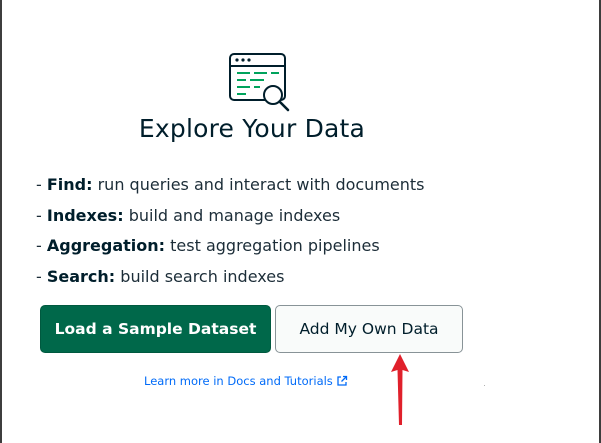 Image resolution: width=601 pixels, height=443 pixels. What do you see at coordinates (238, 381) in the screenshot?
I see `learn-more-label: Learn more in Docs and Tutorials` at bounding box center [238, 381].